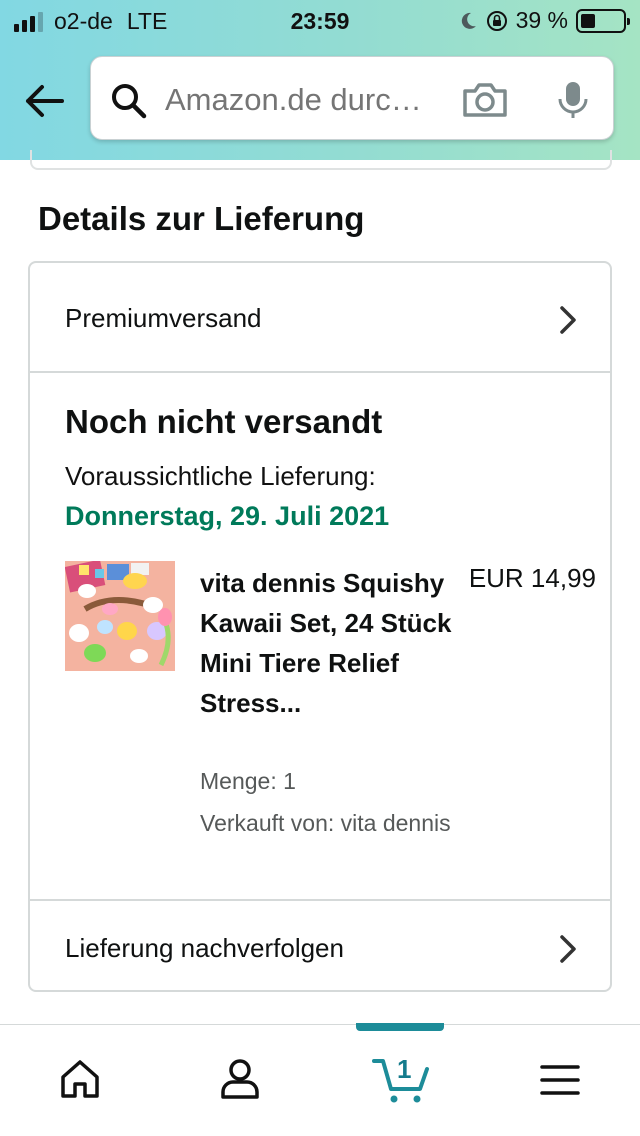  Describe the element at coordinates (224, 421) in the screenshot. I see `shipment-status: Noch nicht versandt` at that location.